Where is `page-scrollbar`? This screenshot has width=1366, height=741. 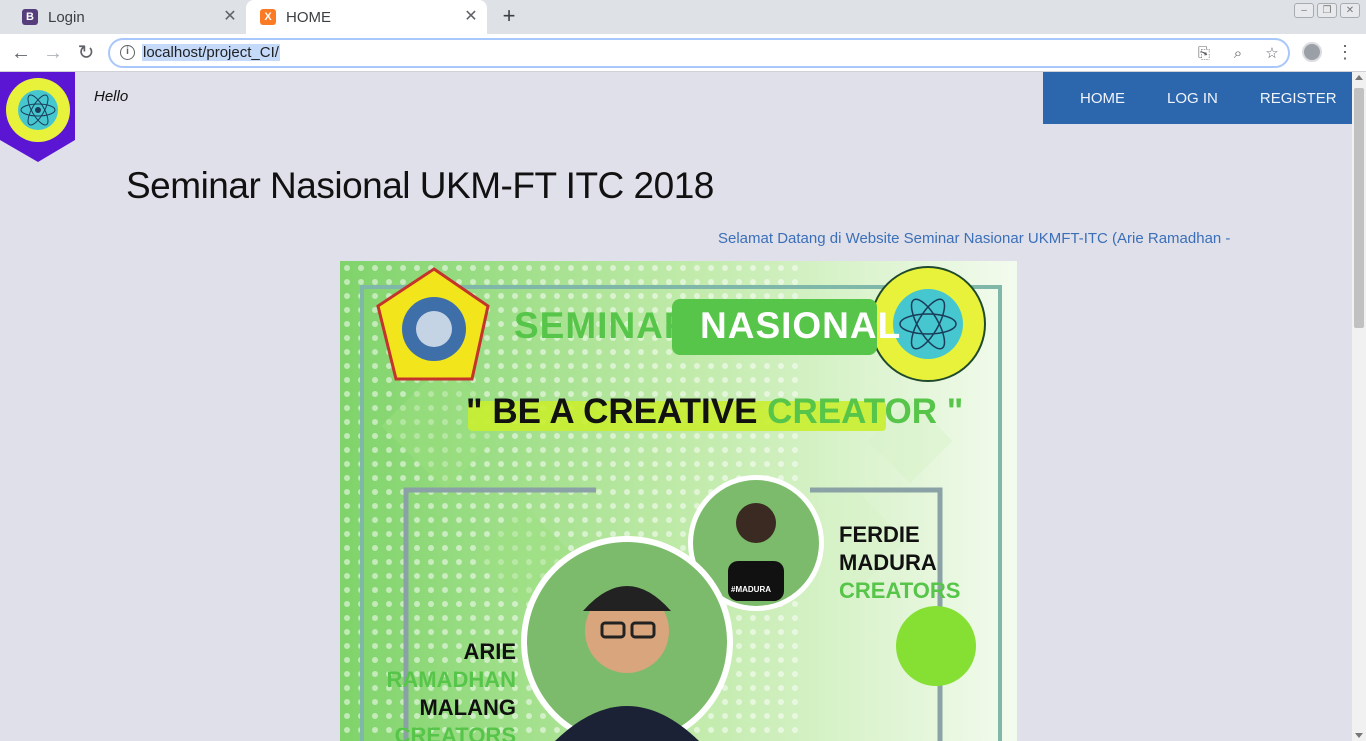
page-scrollbar is located at coordinates (1359, 406).